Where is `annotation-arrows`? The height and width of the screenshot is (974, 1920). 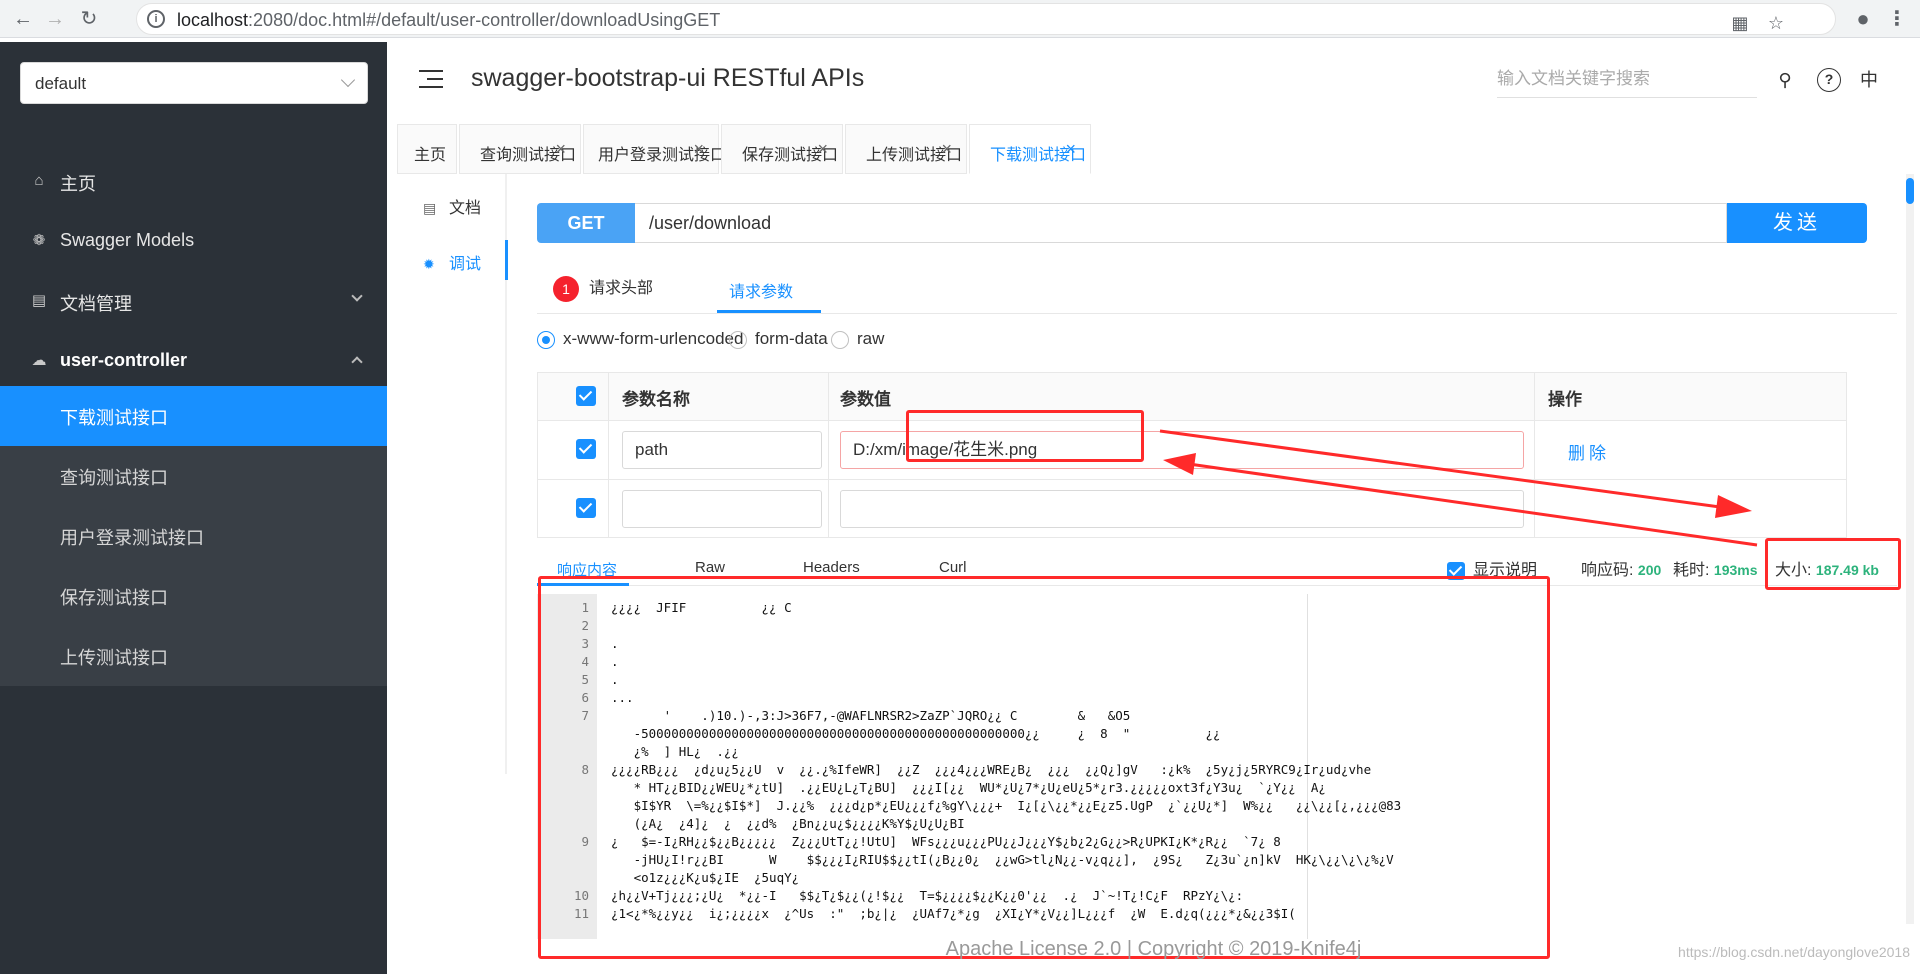
annotation-arrows is located at coordinates (1458, 488).